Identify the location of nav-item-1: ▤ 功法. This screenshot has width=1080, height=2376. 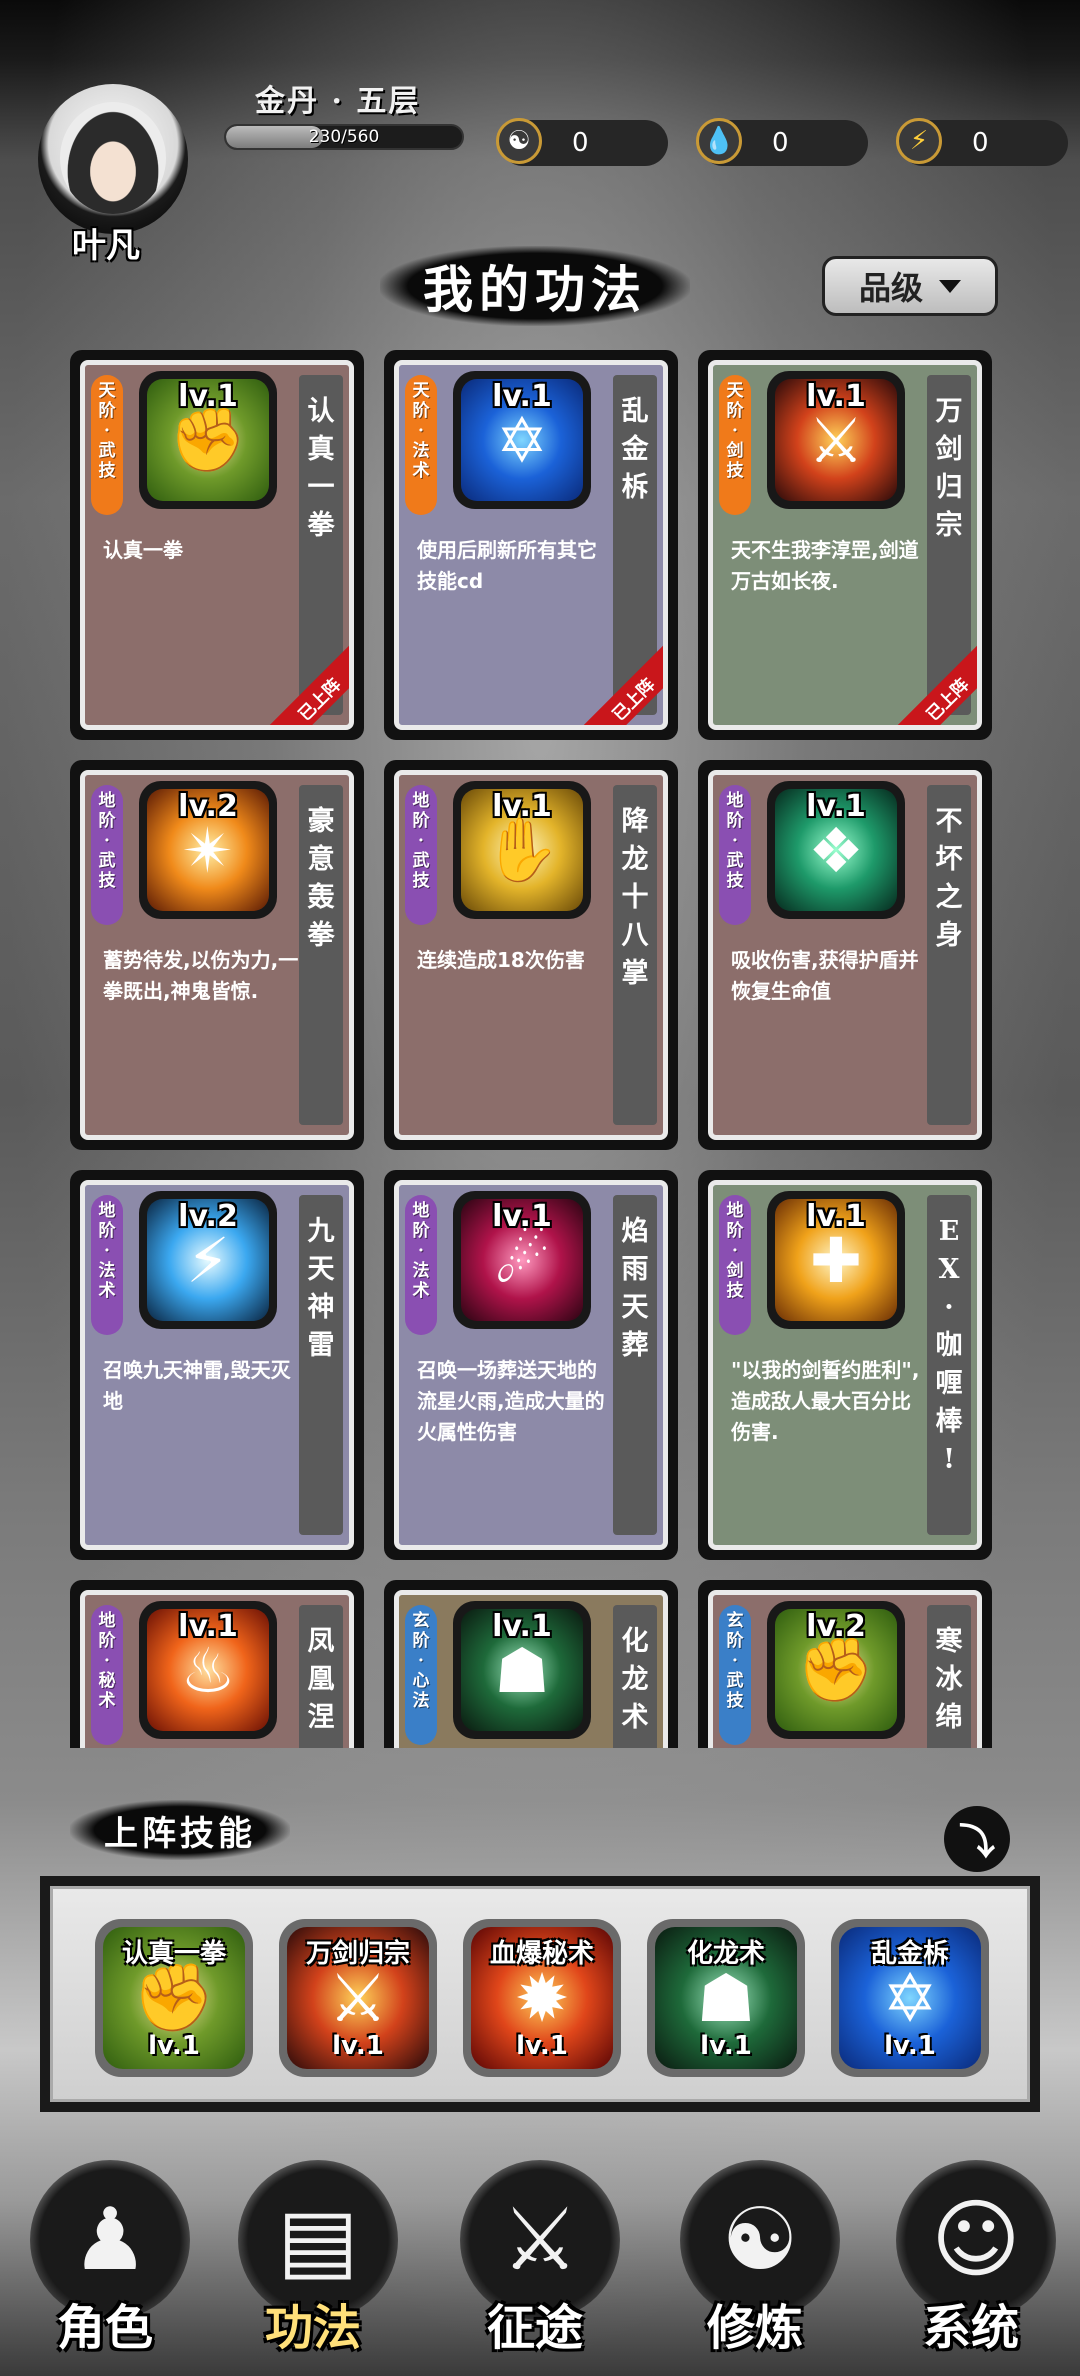
(313, 2258).